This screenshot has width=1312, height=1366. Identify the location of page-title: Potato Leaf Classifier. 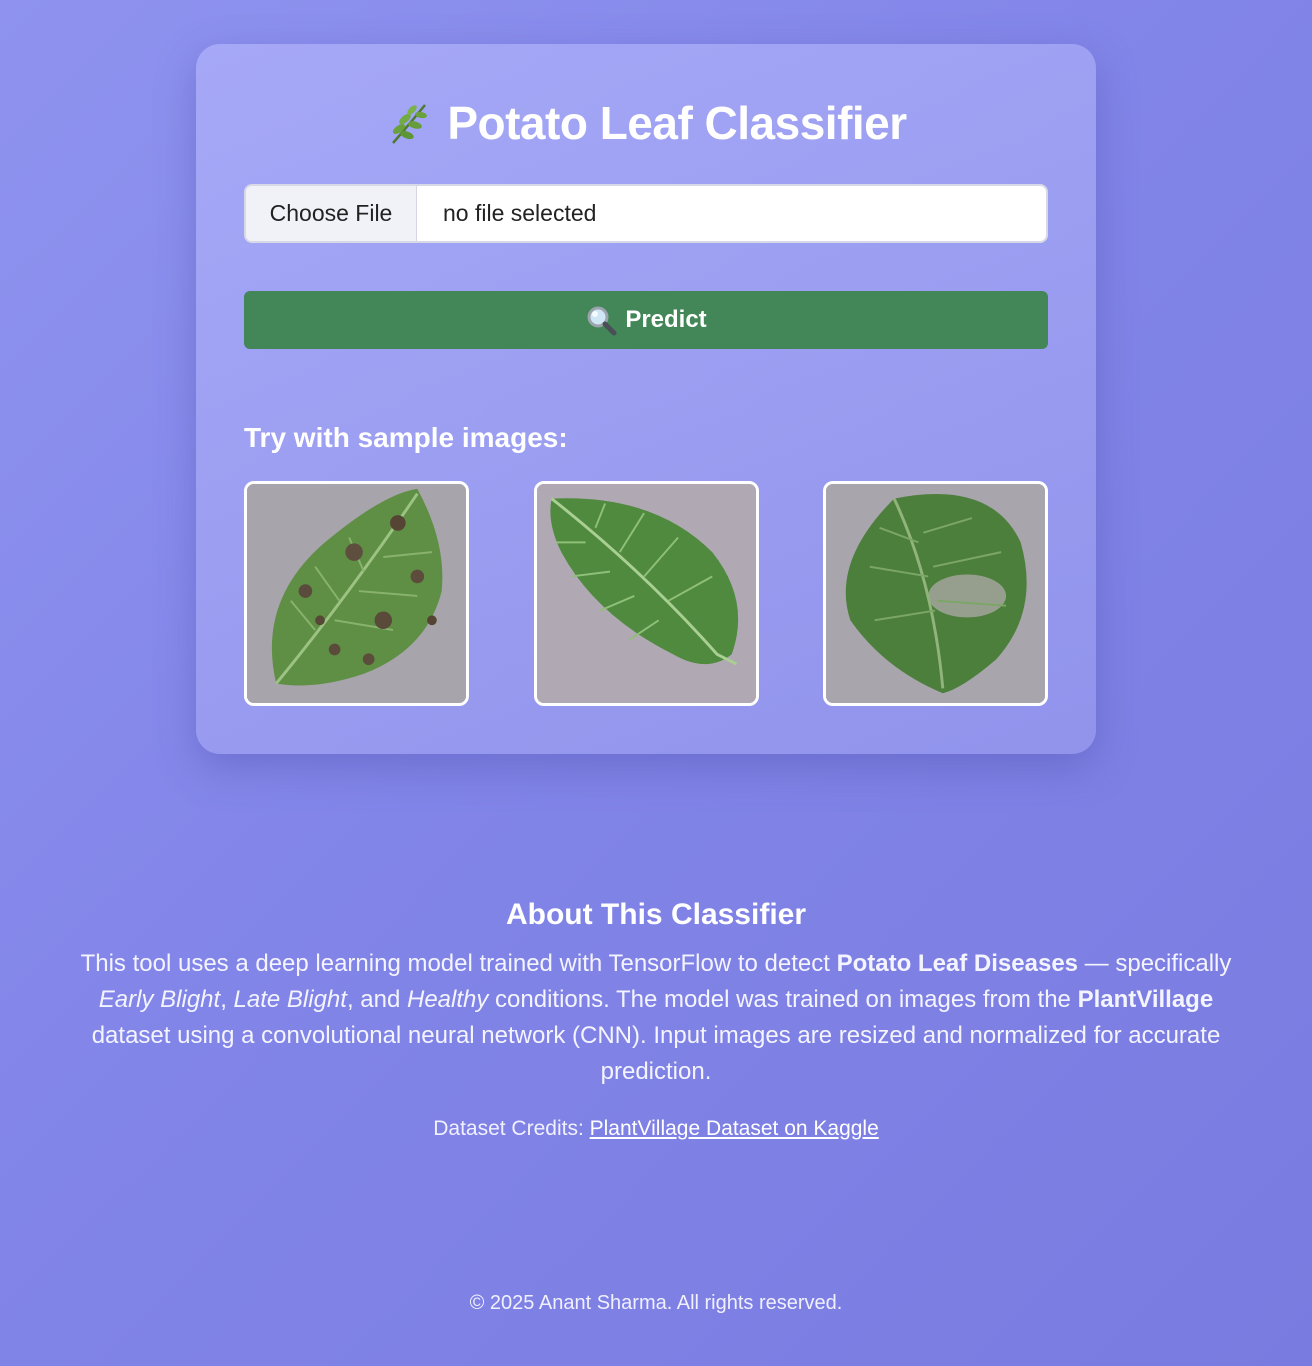
(646, 123).